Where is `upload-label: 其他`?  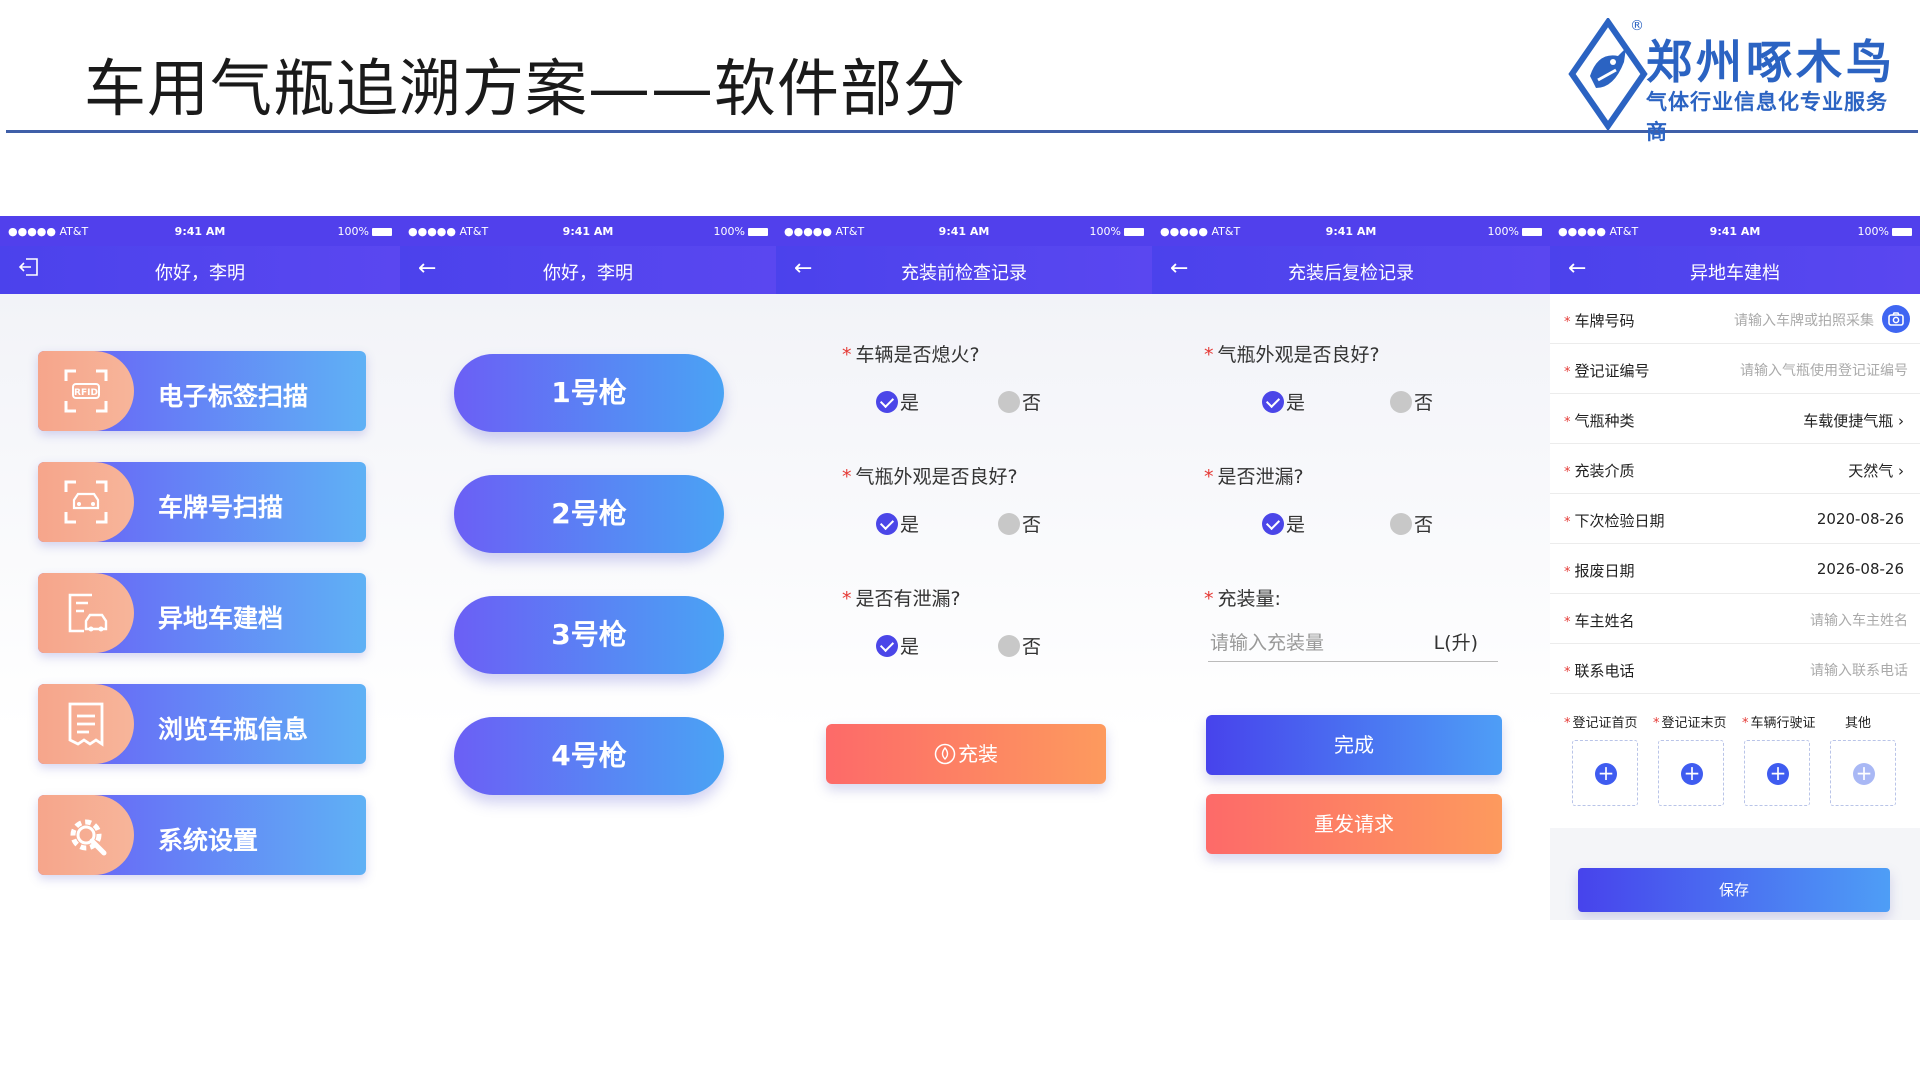 upload-label: 其他 is located at coordinates (1858, 723).